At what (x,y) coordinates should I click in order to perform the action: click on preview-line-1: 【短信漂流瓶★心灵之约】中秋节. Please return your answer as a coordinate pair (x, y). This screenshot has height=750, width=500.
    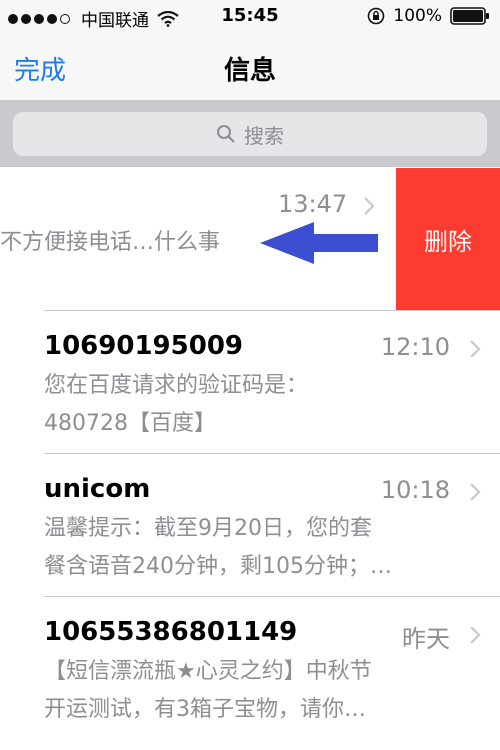
    Looking at the image, I should click on (208, 671).